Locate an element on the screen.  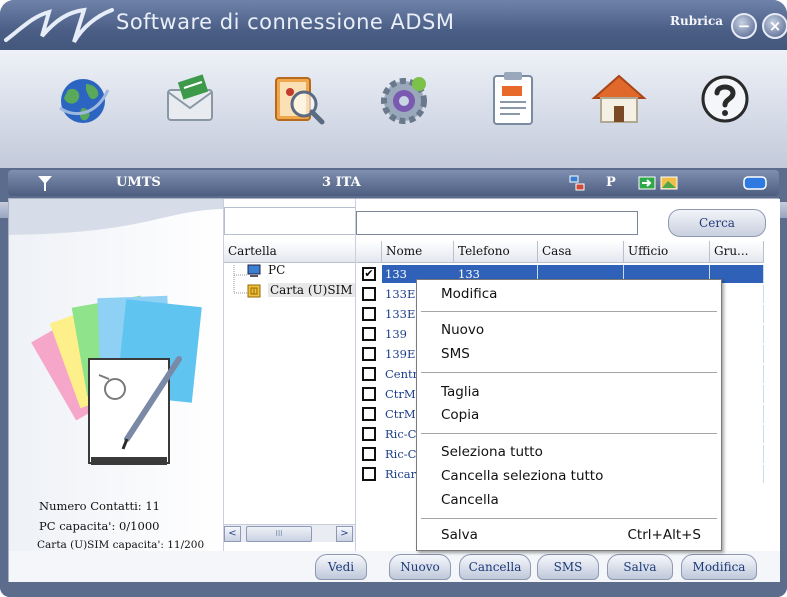
scroll-thumb: III is located at coordinates (279, 534).